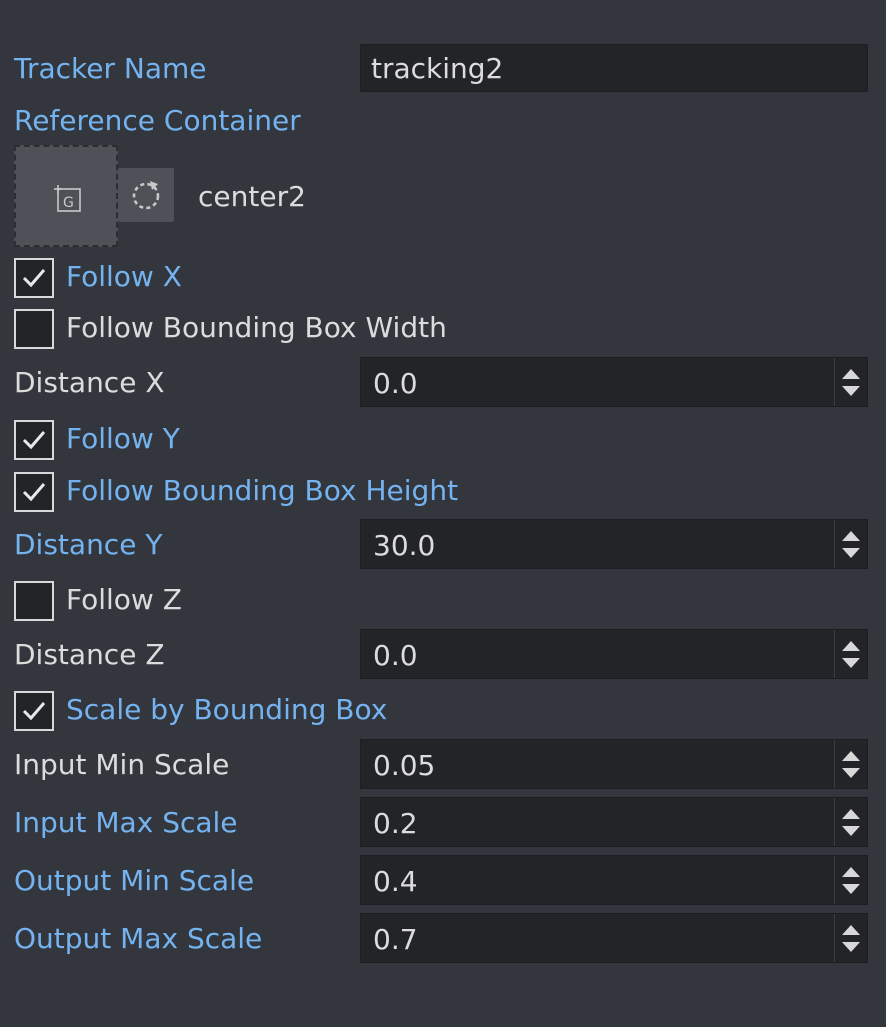  What do you see at coordinates (395, 881) in the screenshot?
I see `output-min-scale-value: 0.4` at bounding box center [395, 881].